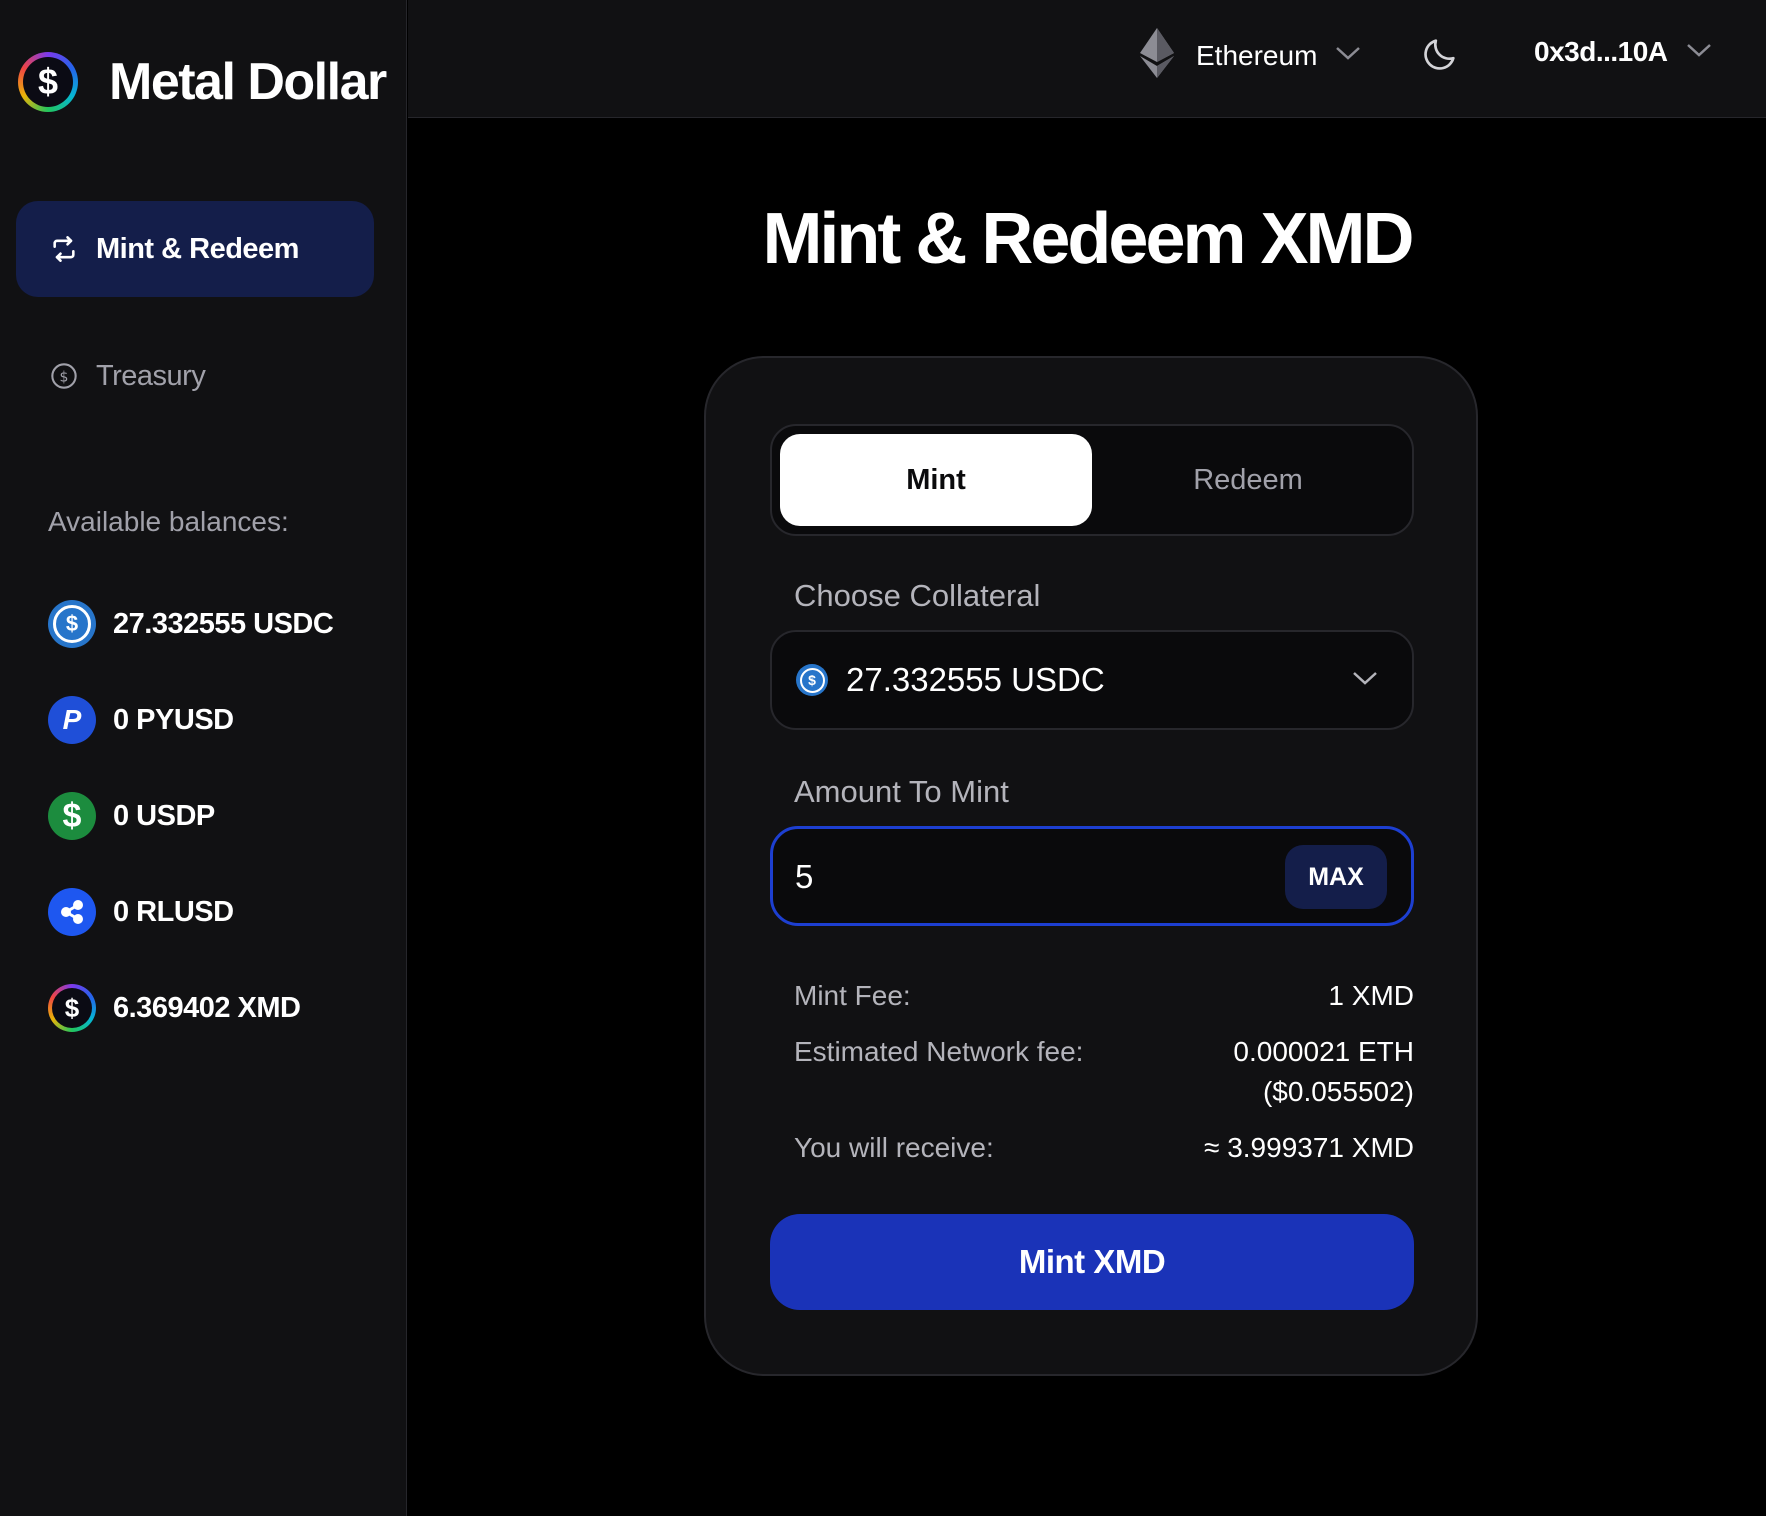 The height and width of the screenshot is (1516, 1766). What do you see at coordinates (975, 679) in the screenshot?
I see `collateral-value: 27.332555 USDC` at bounding box center [975, 679].